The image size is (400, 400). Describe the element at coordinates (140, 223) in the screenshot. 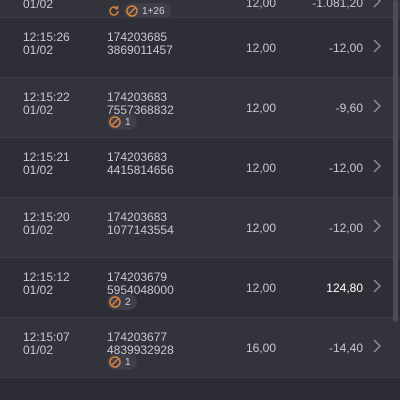

I see `row-ids: 174203683 1077143554` at that location.